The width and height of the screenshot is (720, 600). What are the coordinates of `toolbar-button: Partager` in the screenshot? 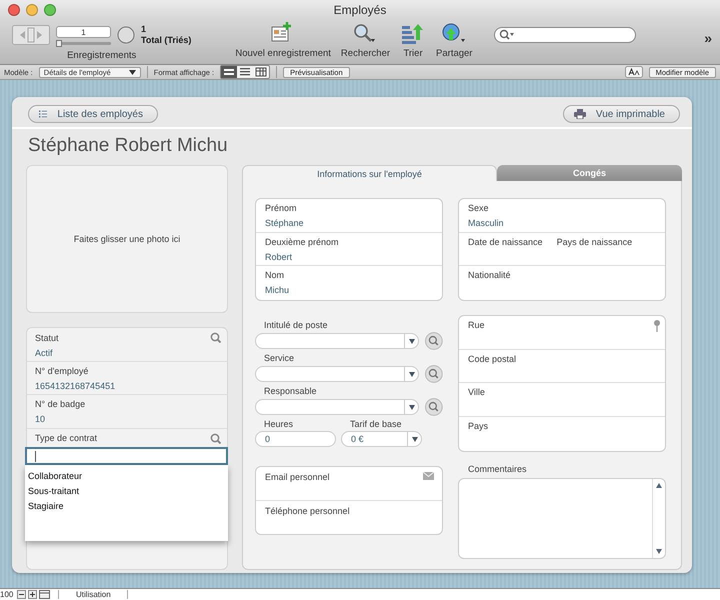 It's located at (454, 52).